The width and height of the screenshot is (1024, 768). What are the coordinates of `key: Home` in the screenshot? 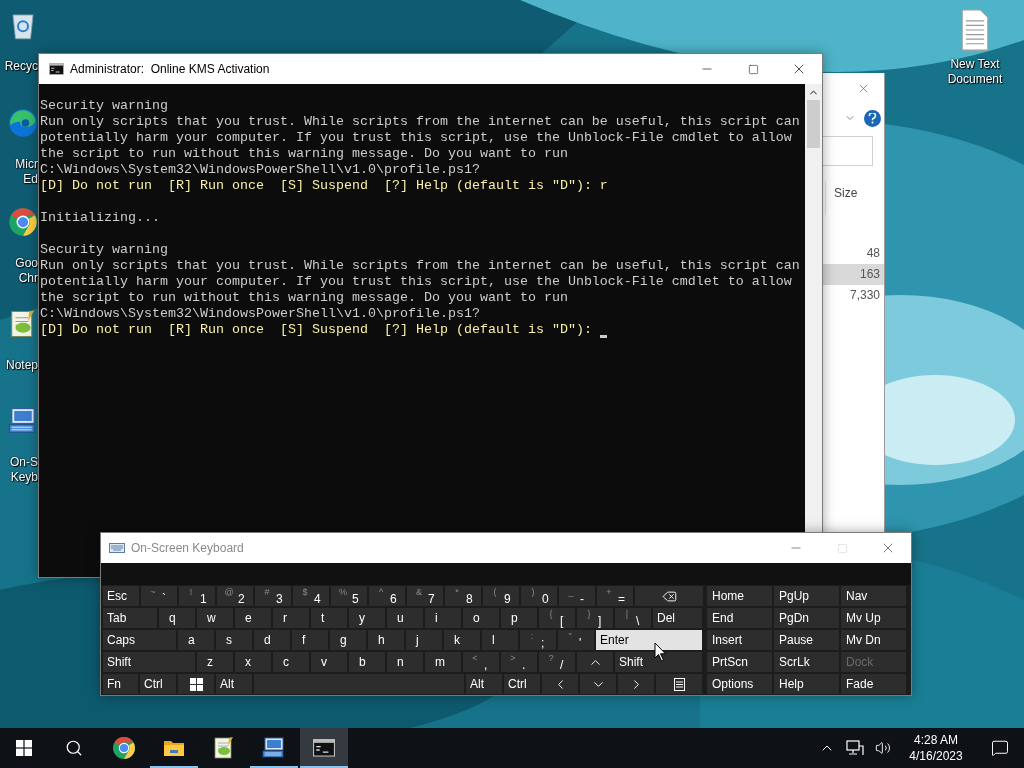 It's located at (739, 596).